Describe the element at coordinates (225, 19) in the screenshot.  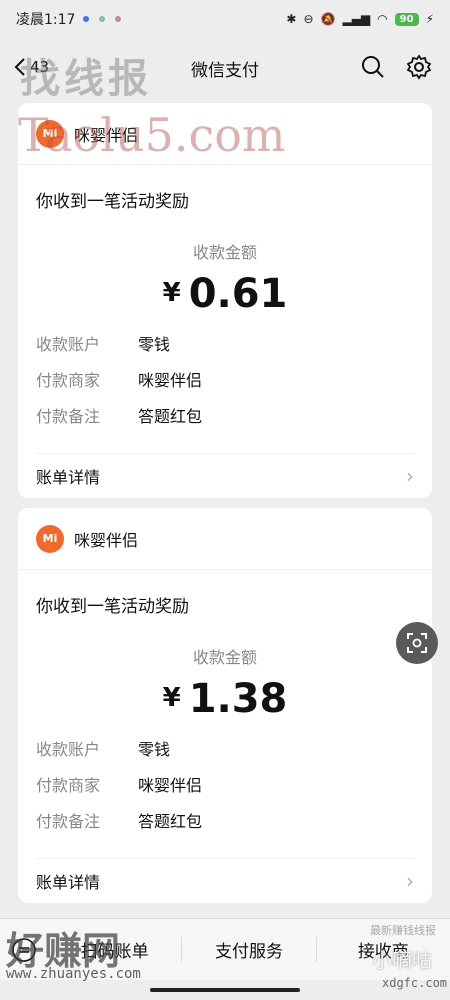
I see `status-bar: 凌晨1:17 ✱ ⊖ 🔕 ▂▄▆ ◠ 90 ⚡` at that location.